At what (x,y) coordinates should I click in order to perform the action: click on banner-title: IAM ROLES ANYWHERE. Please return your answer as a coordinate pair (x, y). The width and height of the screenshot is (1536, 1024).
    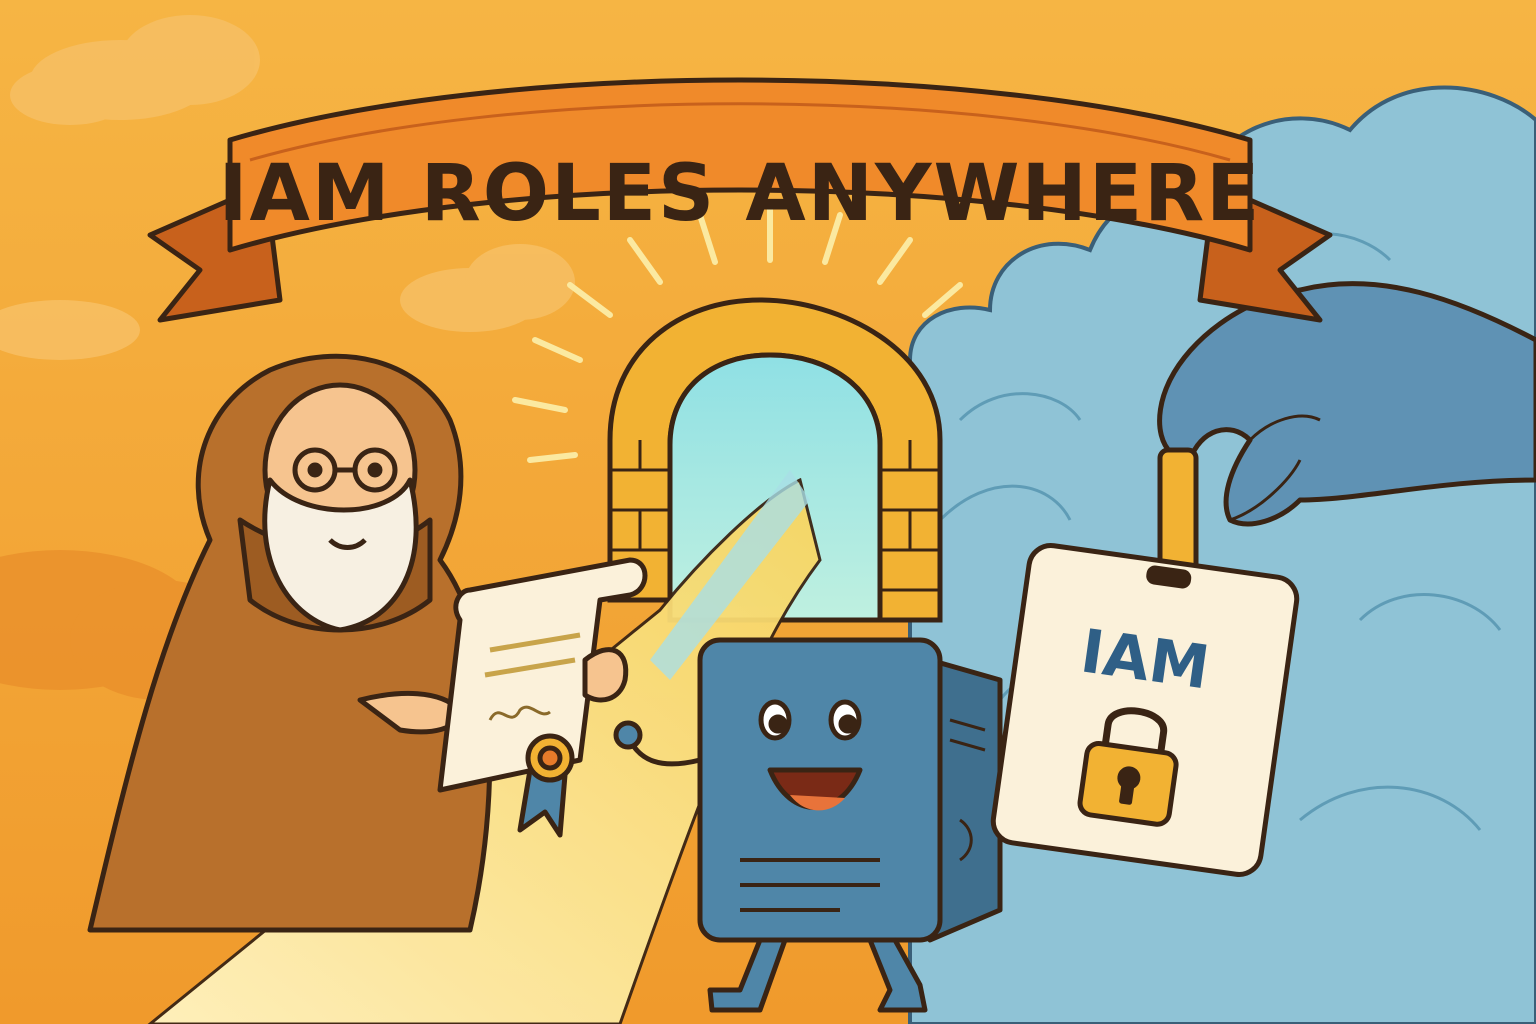
    Looking at the image, I should click on (740, 194).